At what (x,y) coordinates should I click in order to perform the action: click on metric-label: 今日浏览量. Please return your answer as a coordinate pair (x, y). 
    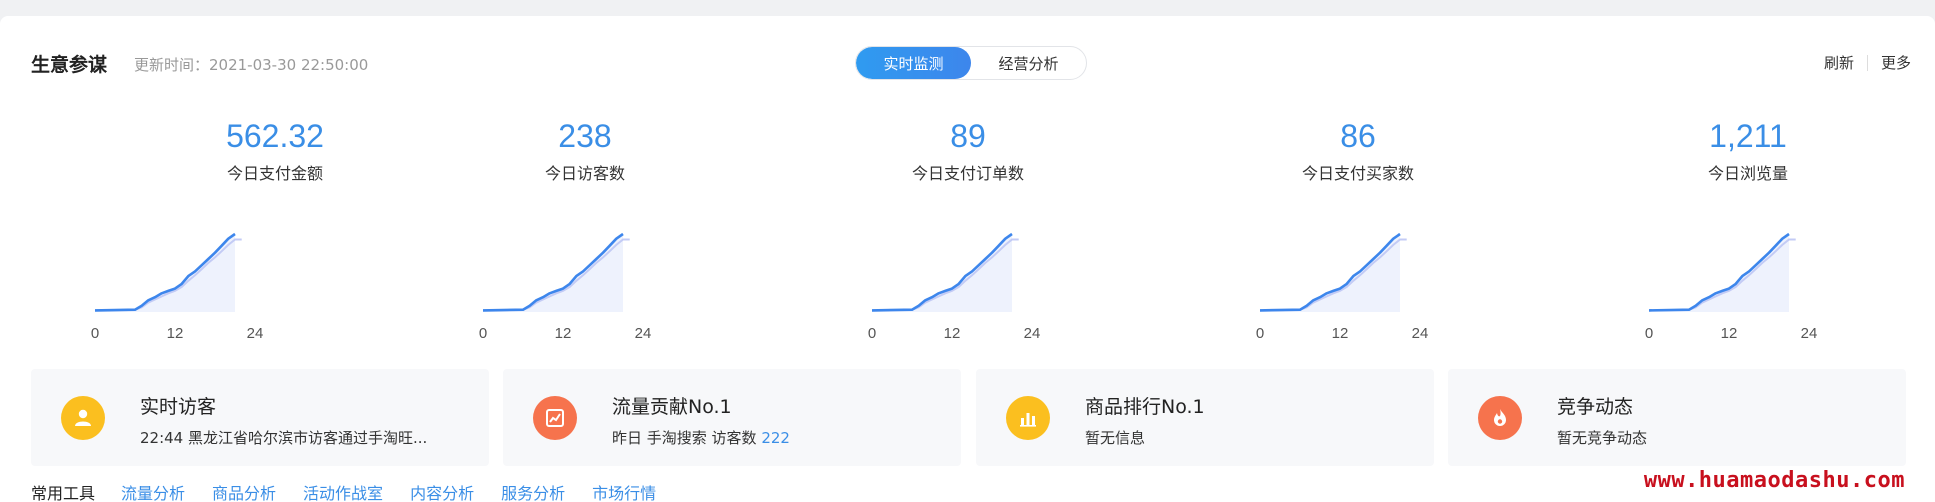
    Looking at the image, I should click on (1747, 173).